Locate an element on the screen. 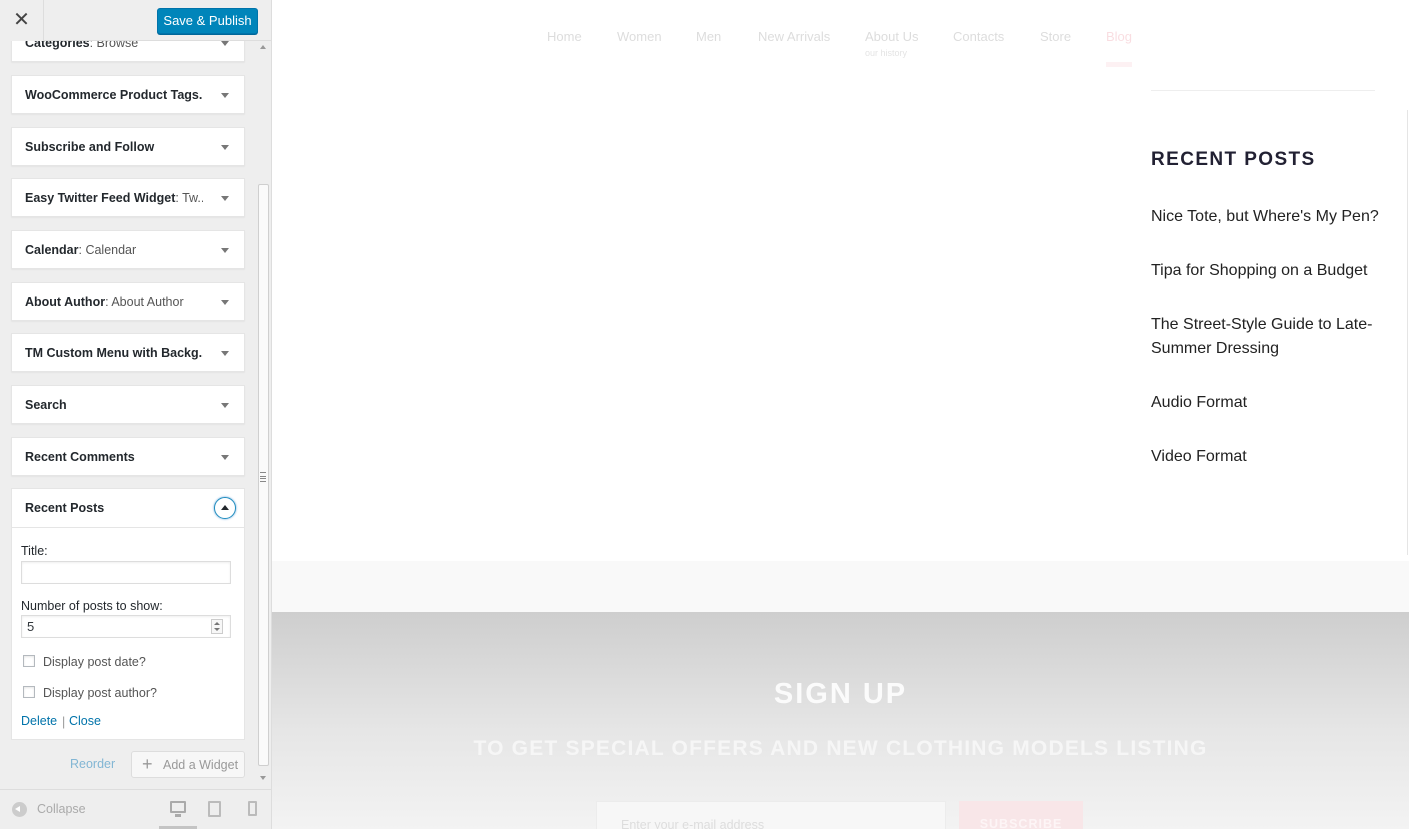 The height and width of the screenshot is (829, 1409). nav-about-us-subtitle: our history is located at coordinates (886, 53).